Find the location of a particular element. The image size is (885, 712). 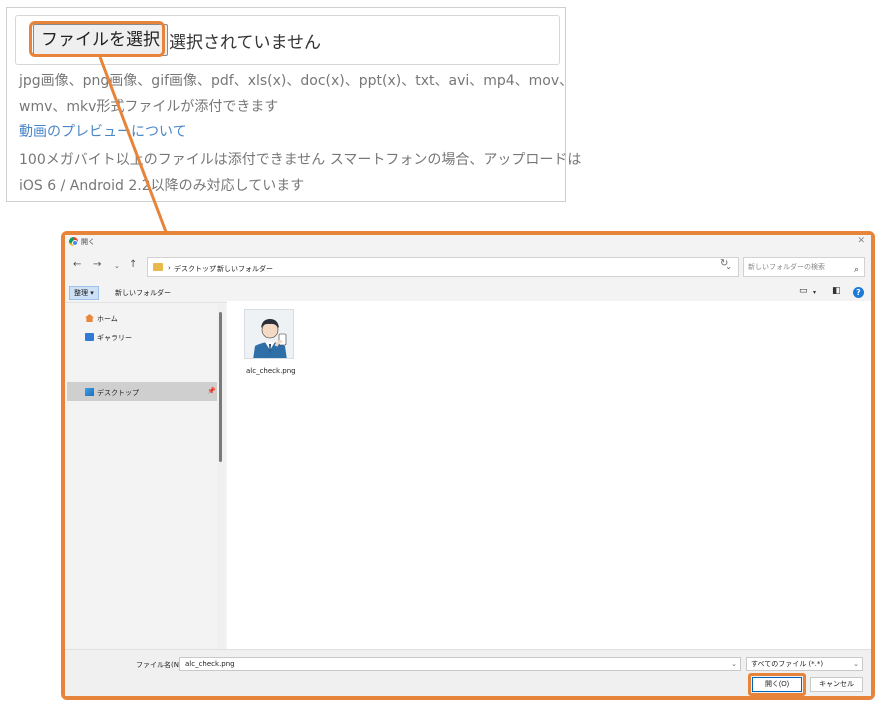

filetype-value: すべてのファイル (*.*) is located at coordinates (787, 664).